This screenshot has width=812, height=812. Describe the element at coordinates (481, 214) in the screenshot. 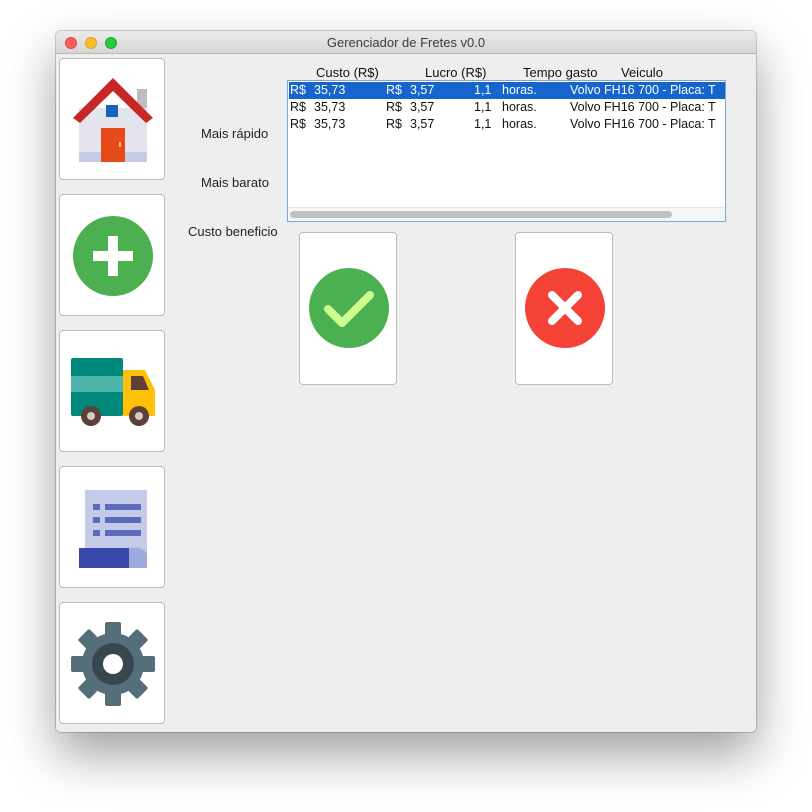

I see `scrollbar-thumb` at that location.